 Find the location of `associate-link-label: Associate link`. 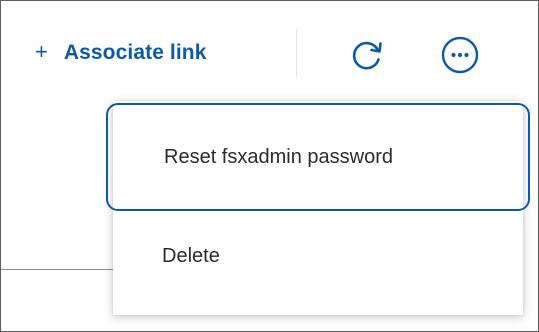

associate-link-label: Associate link is located at coordinates (135, 52).